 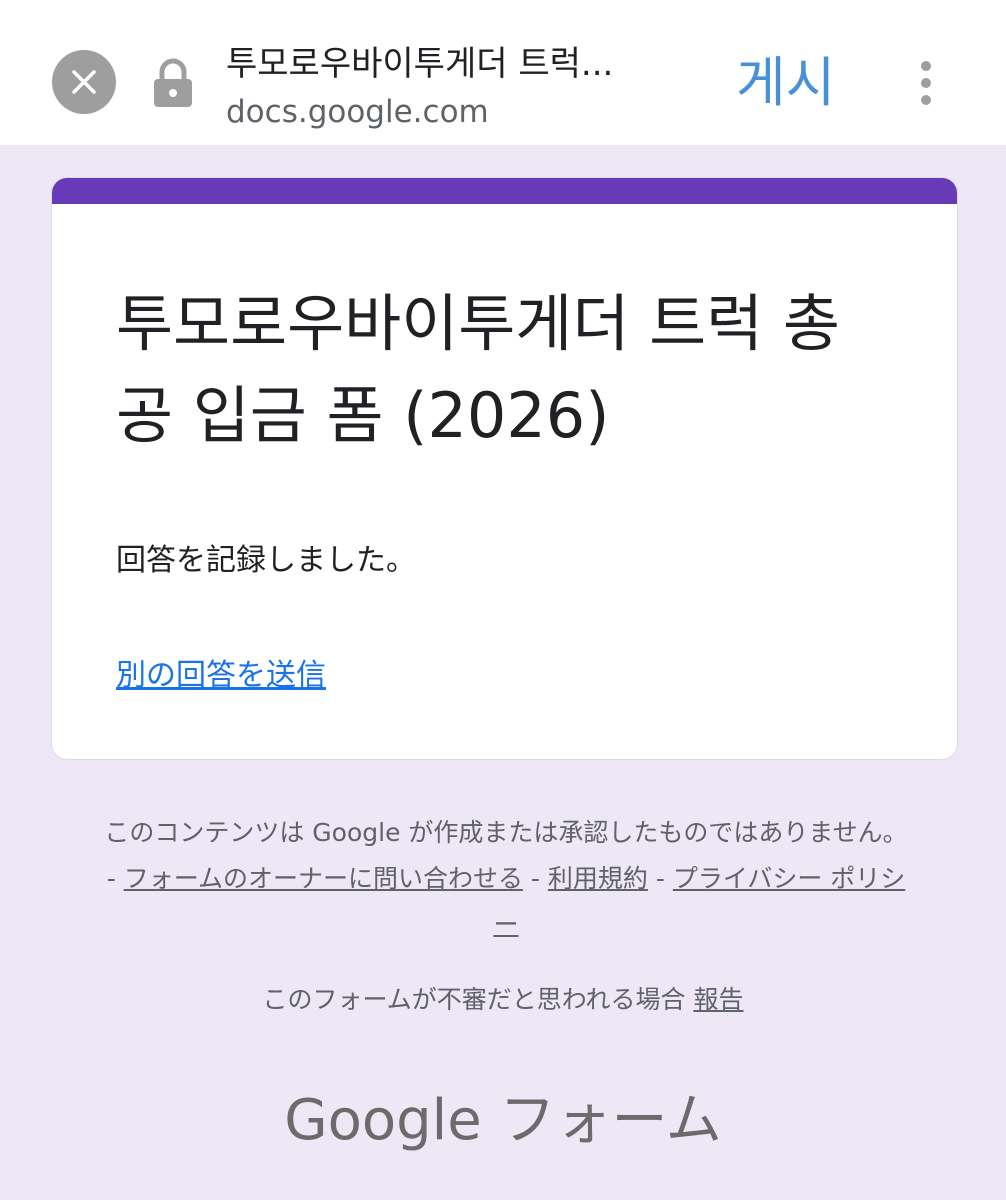 What do you see at coordinates (323, 878) in the screenshot?
I see `contact-owner-link: フォームのオーナーに問い合わせる` at bounding box center [323, 878].